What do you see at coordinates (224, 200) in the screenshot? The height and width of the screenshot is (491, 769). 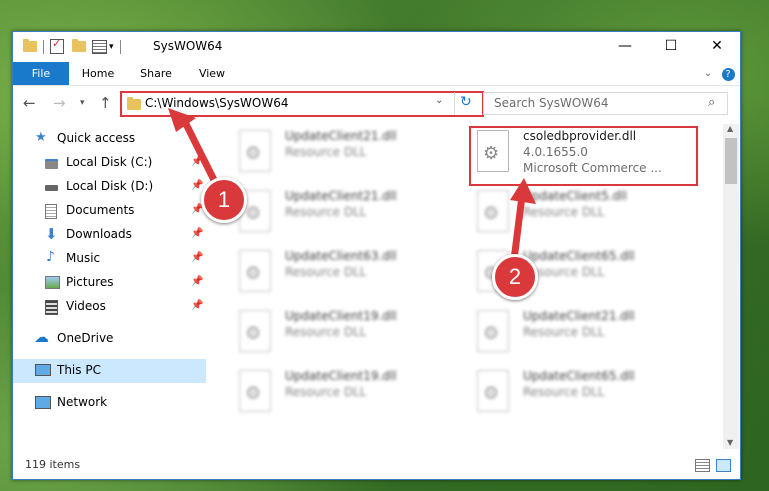 I see `step-1-marker: 1` at bounding box center [224, 200].